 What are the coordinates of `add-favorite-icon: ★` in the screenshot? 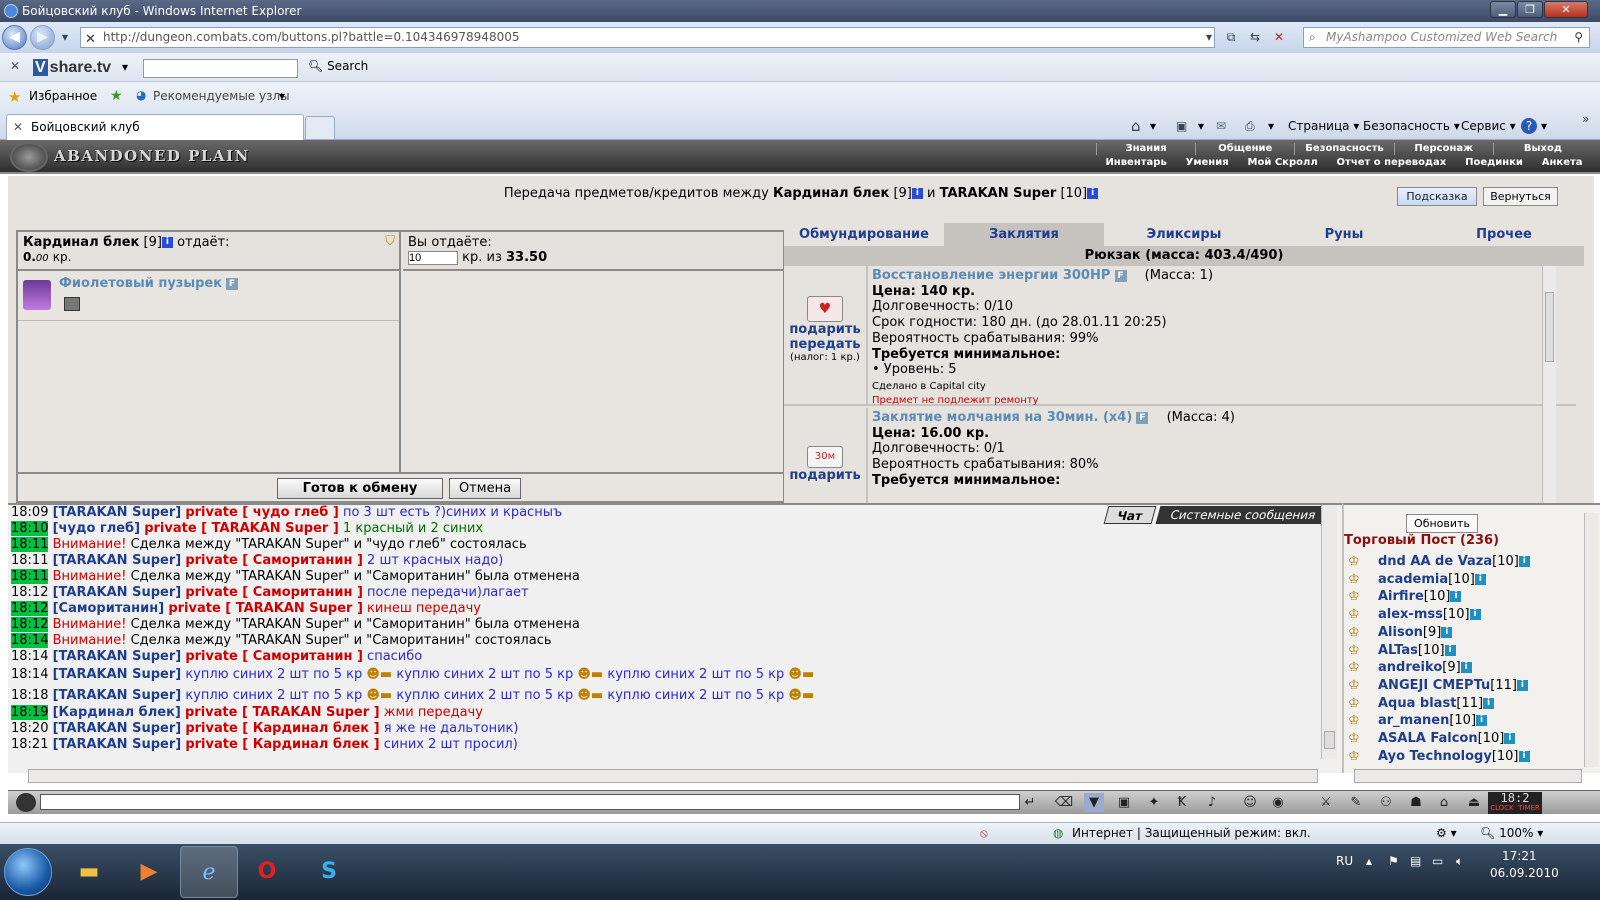 It's located at (116, 96).